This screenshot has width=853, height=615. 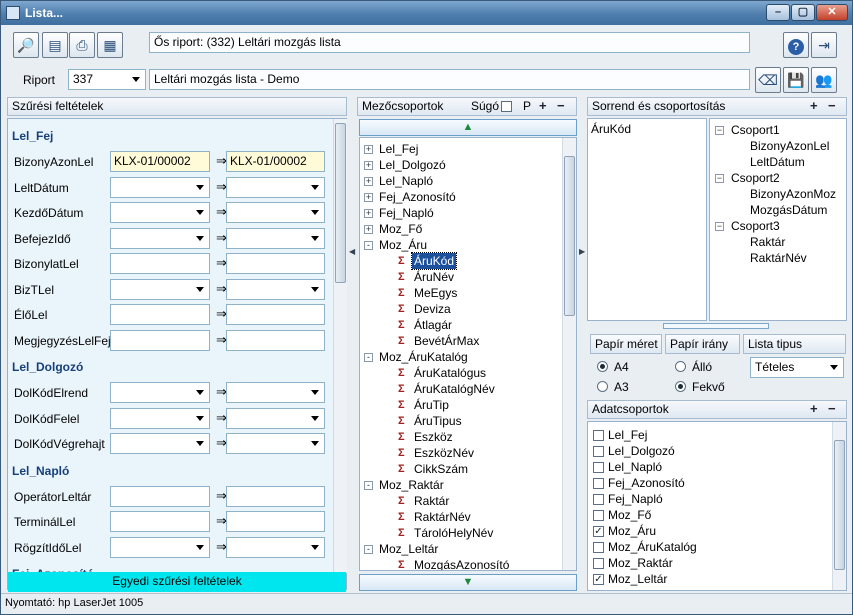 What do you see at coordinates (778, 242) in the screenshot?
I see `group-field-item: Raktár` at bounding box center [778, 242].